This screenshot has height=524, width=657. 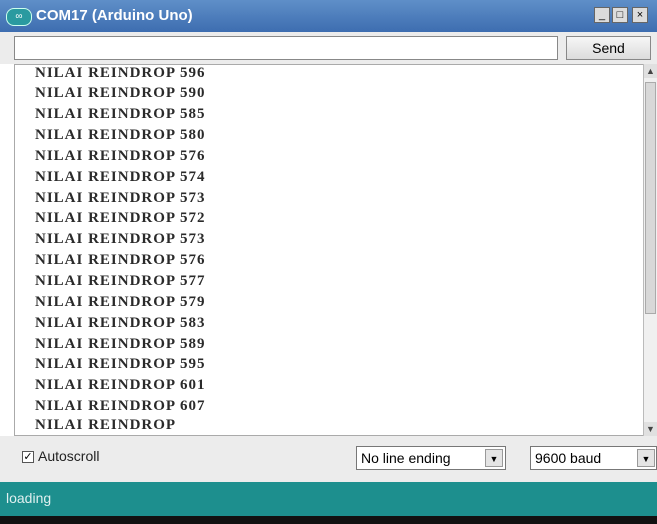 I want to click on line-ending-select: No line ending ▼, so click(x=431, y=458).